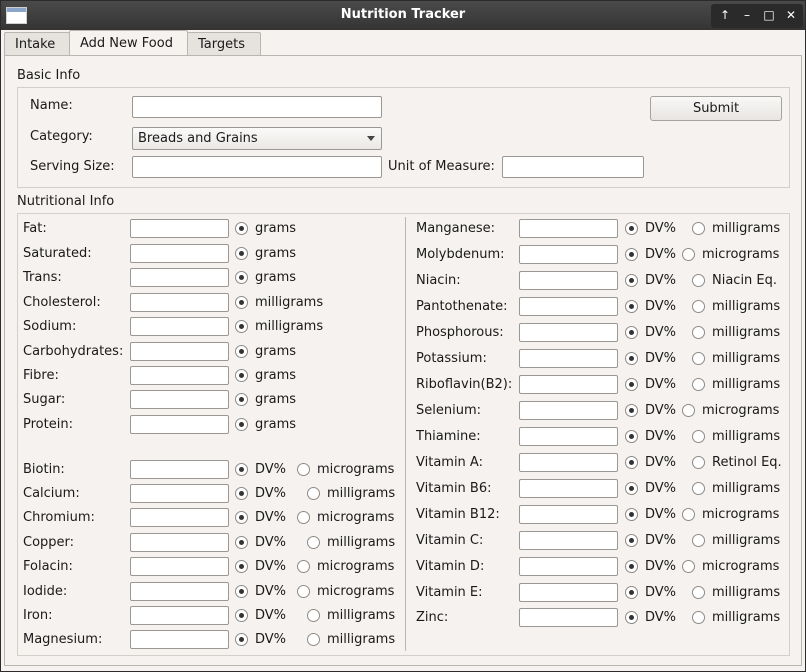 This screenshot has width=806, height=672. What do you see at coordinates (241, 326) in the screenshot?
I see `sodium-unit-radio` at bounding box center [241, 326].